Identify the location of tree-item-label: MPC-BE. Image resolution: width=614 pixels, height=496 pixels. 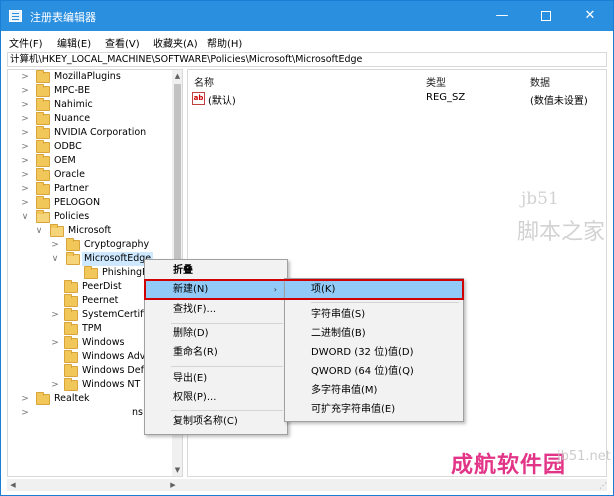
(72, 90).